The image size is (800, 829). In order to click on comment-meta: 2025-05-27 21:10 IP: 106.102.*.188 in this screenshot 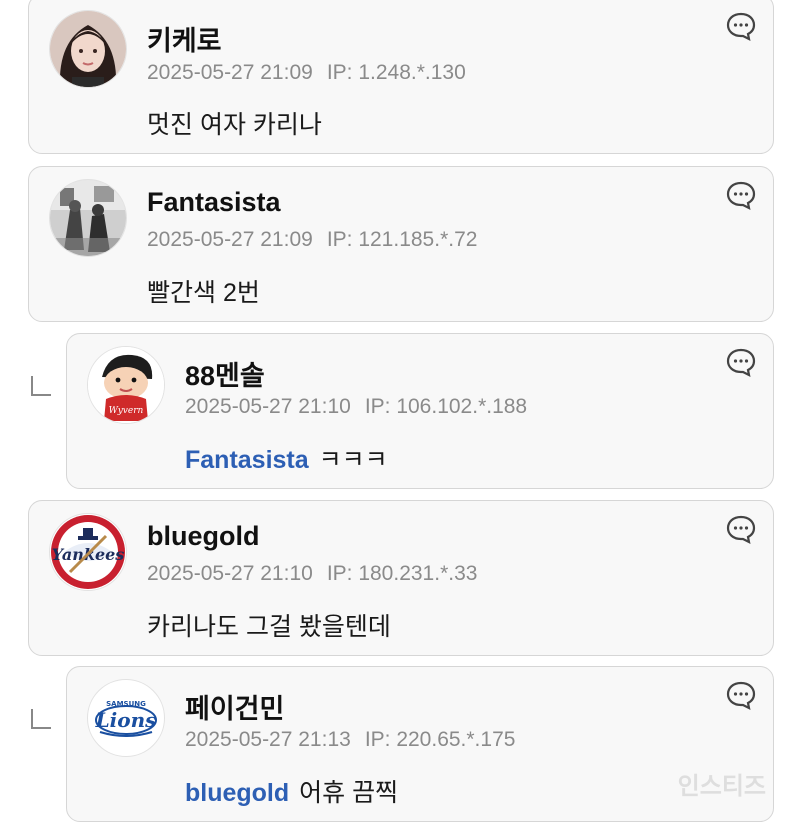, I will do `click(356, 407)`.